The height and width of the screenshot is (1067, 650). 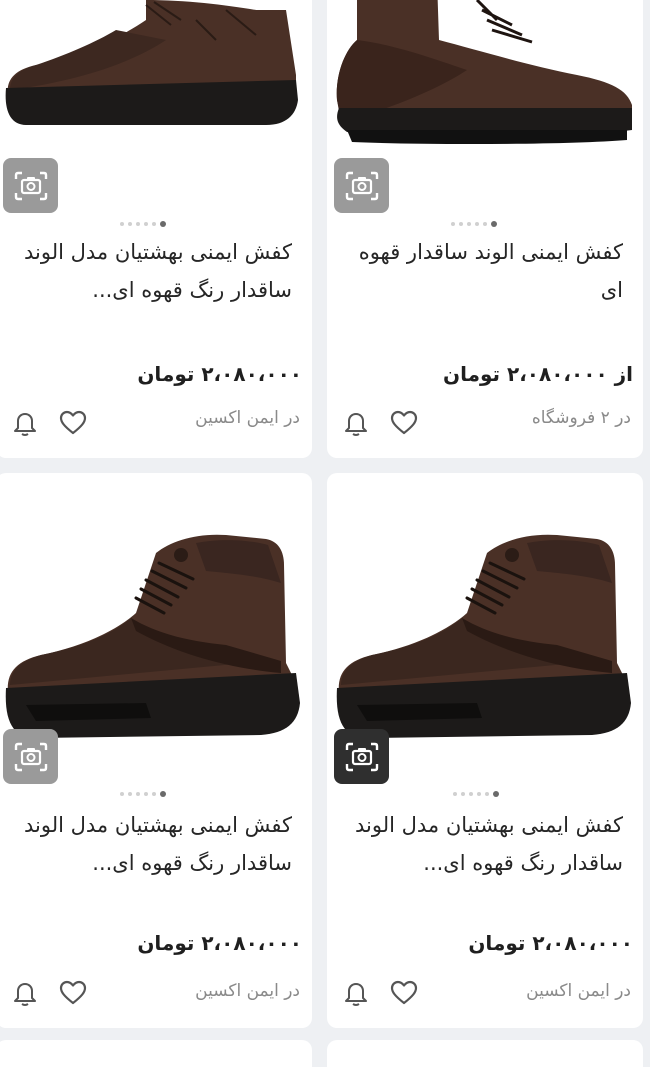 What do you see at coordinates (483, 271) in the screenshot?
I see `product-title: کفش ایمنی الوند ساقدار قهوه ای` at bounding box center [483, 271].